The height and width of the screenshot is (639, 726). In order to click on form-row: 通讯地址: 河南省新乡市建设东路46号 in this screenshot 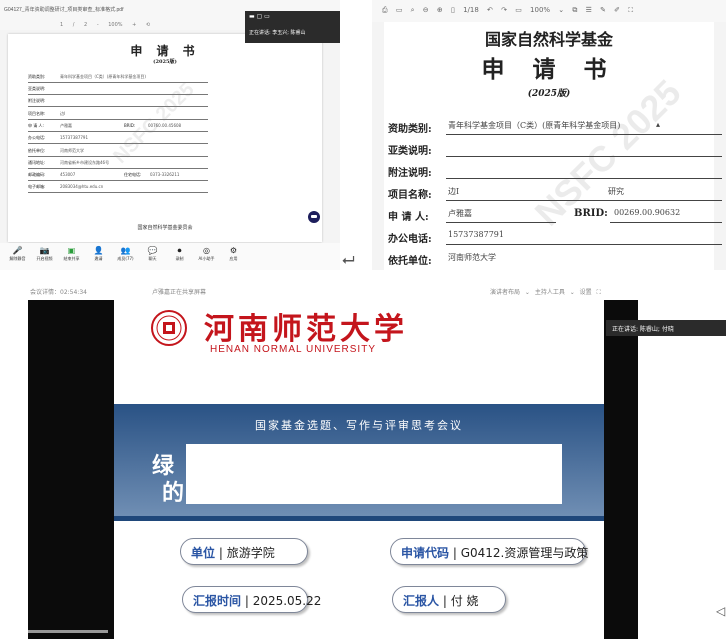, I will do `click(118, 164)`.